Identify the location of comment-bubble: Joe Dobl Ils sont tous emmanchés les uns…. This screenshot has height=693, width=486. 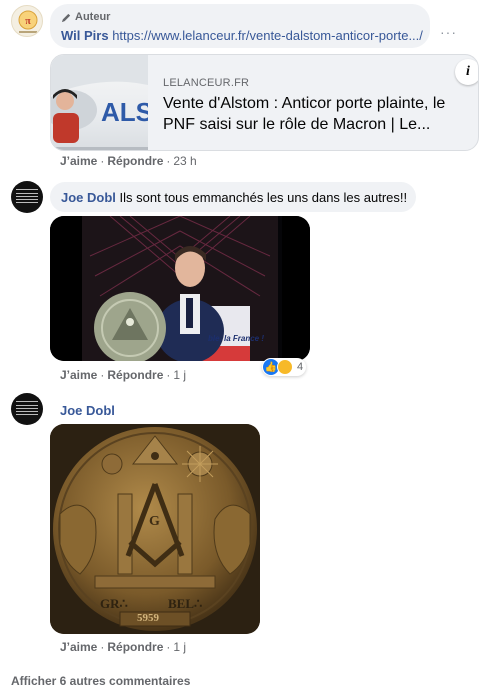
(233, 197).